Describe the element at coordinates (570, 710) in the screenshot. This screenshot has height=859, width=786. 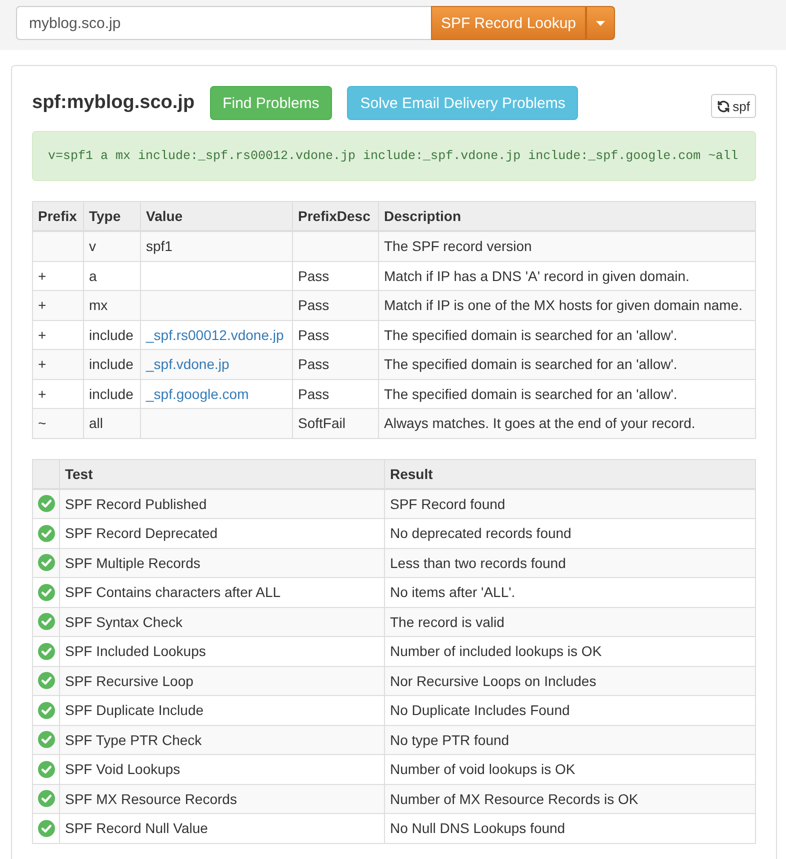
I see `table-cell: No Duplicate Includes Found` at that location.